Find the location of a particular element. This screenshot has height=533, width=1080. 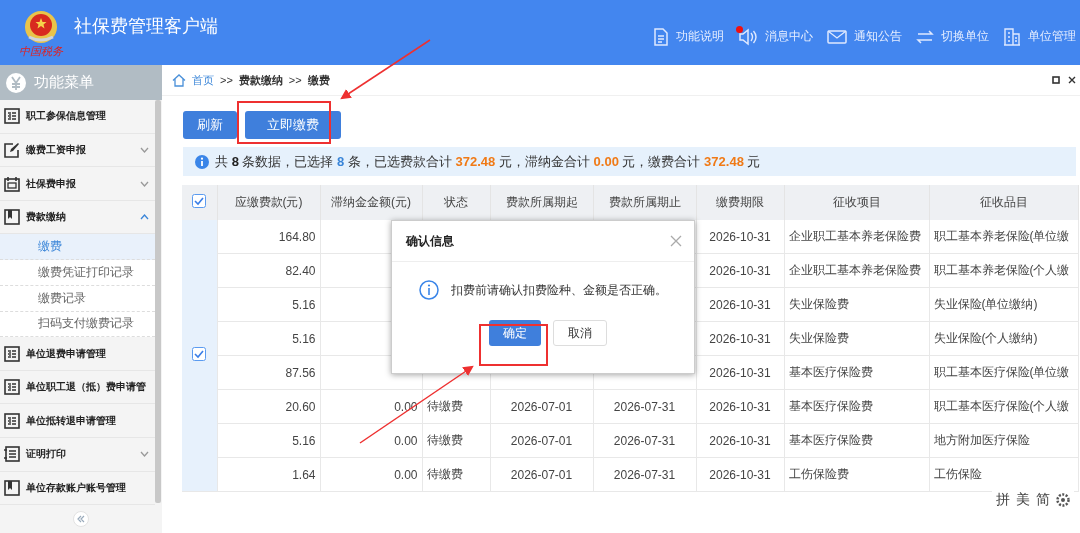

list-icon is located at coordinates (12, 454).